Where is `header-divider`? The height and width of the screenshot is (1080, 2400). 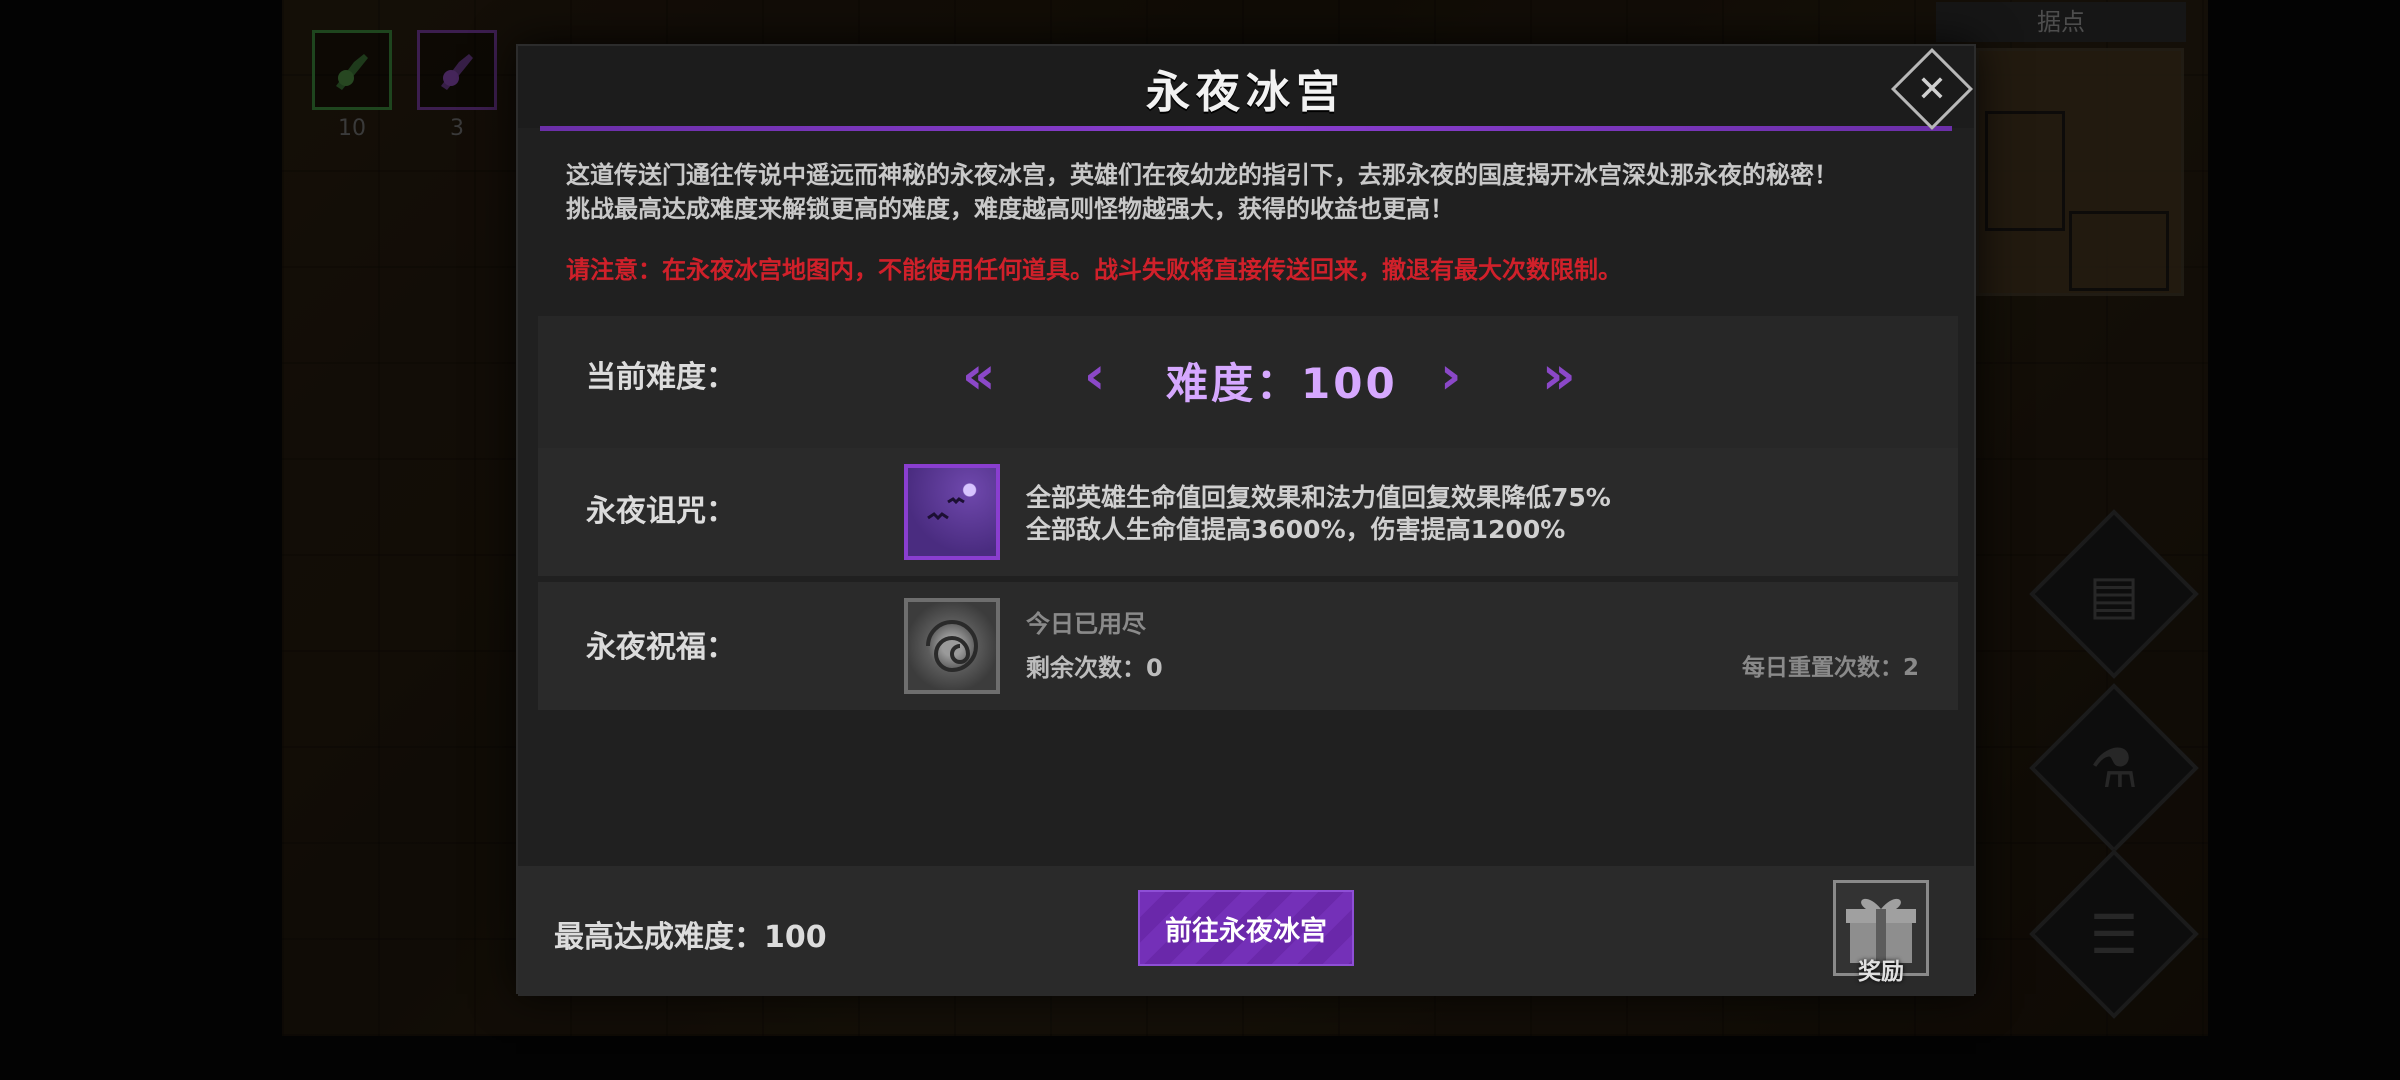
header-divider is located at coordinates (1246, 128).